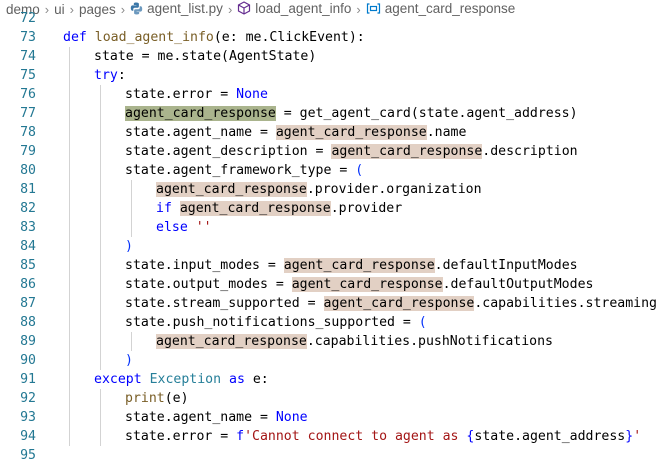  Describe the element at coordinates (335, 398) in the screenshot. I see `code-line: 92 print(e)` at that location.